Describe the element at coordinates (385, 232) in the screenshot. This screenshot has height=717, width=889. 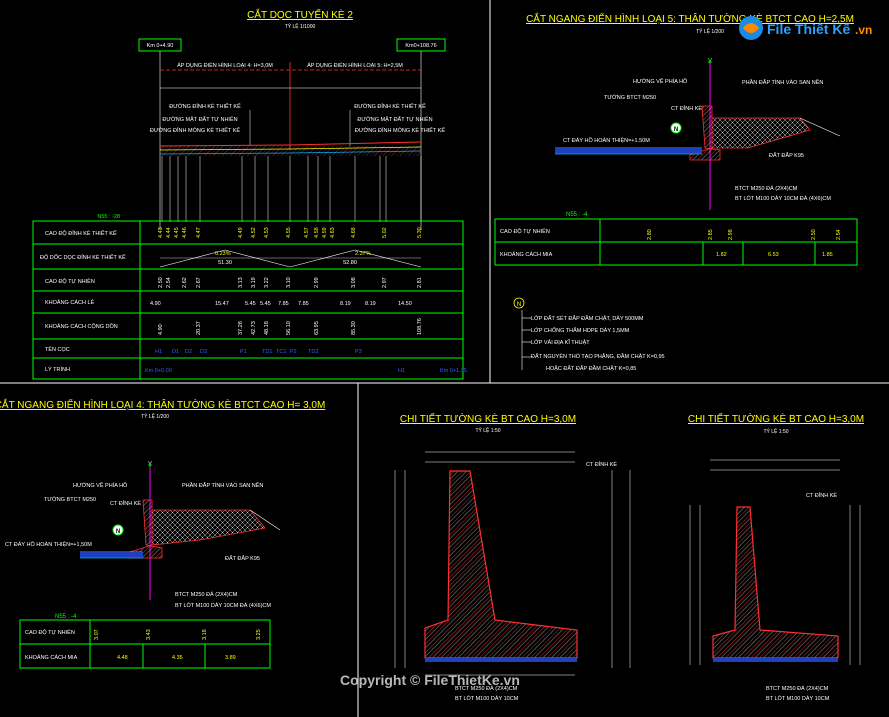
I see `svg-text: 5.02` at that location.